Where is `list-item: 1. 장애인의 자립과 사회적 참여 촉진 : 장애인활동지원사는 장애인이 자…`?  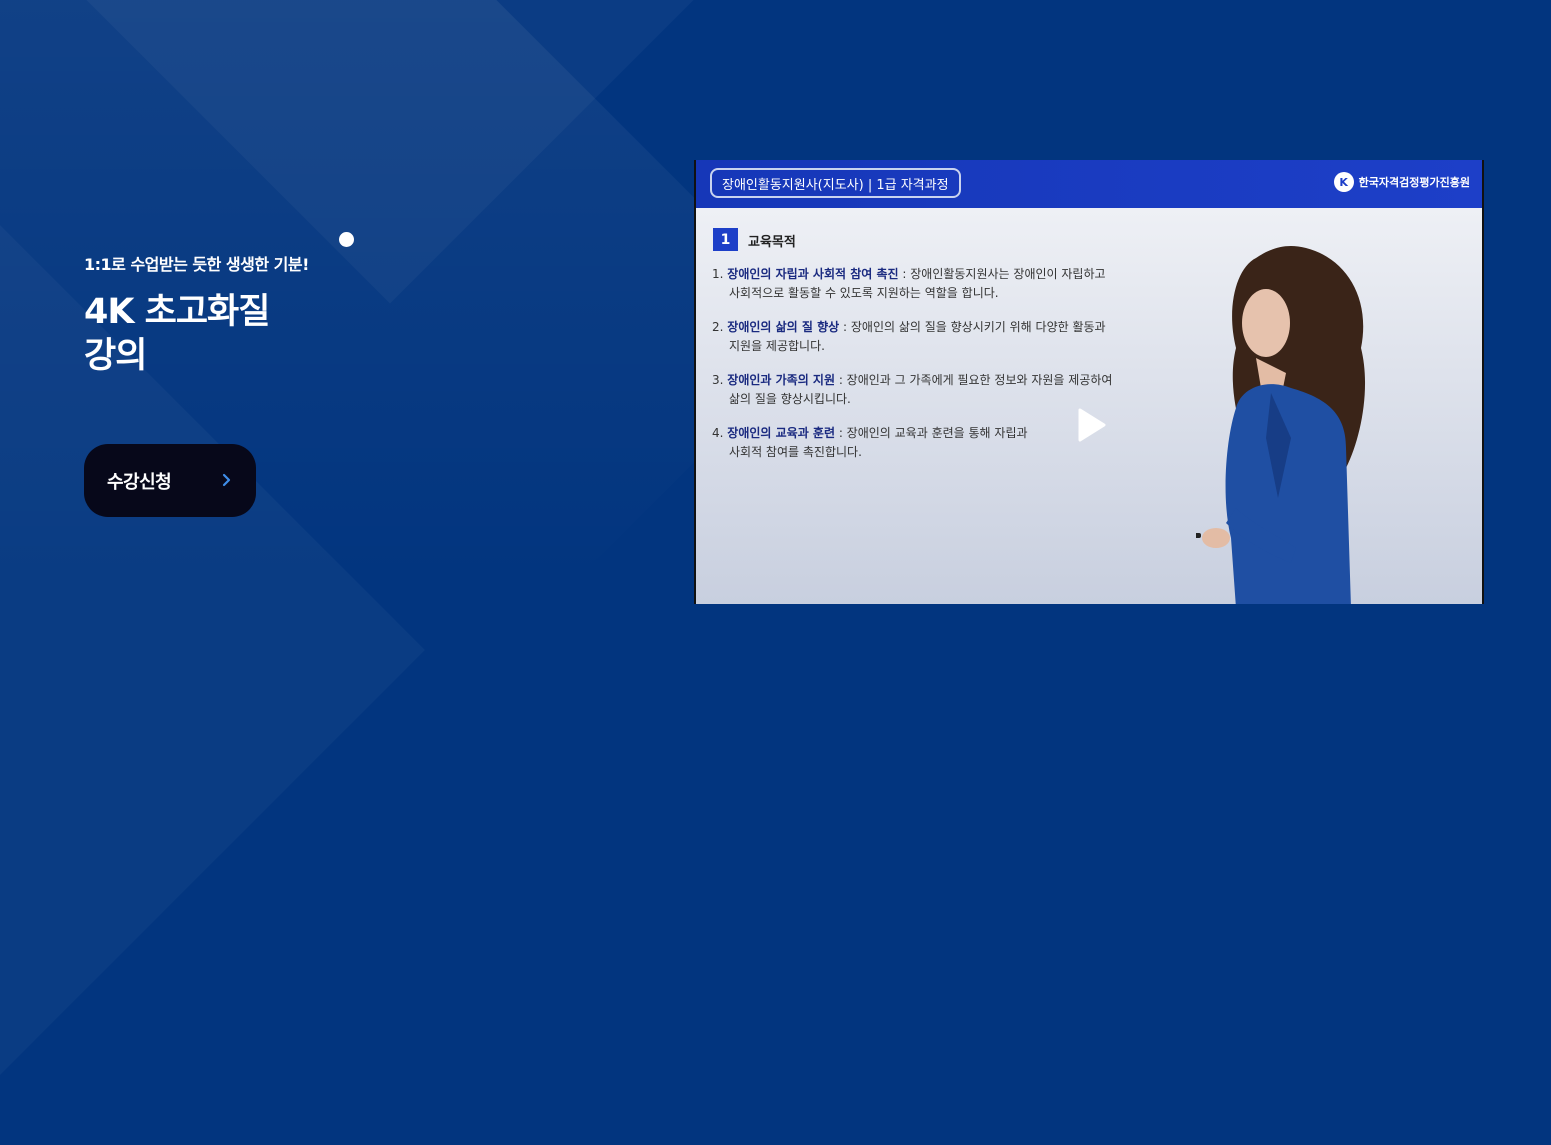 list-item: 1. 장애인의 자립과 사회적 참여 촉진 : 장애인활동지원사는 장애인이 자… is located at coordinates (909, 283).